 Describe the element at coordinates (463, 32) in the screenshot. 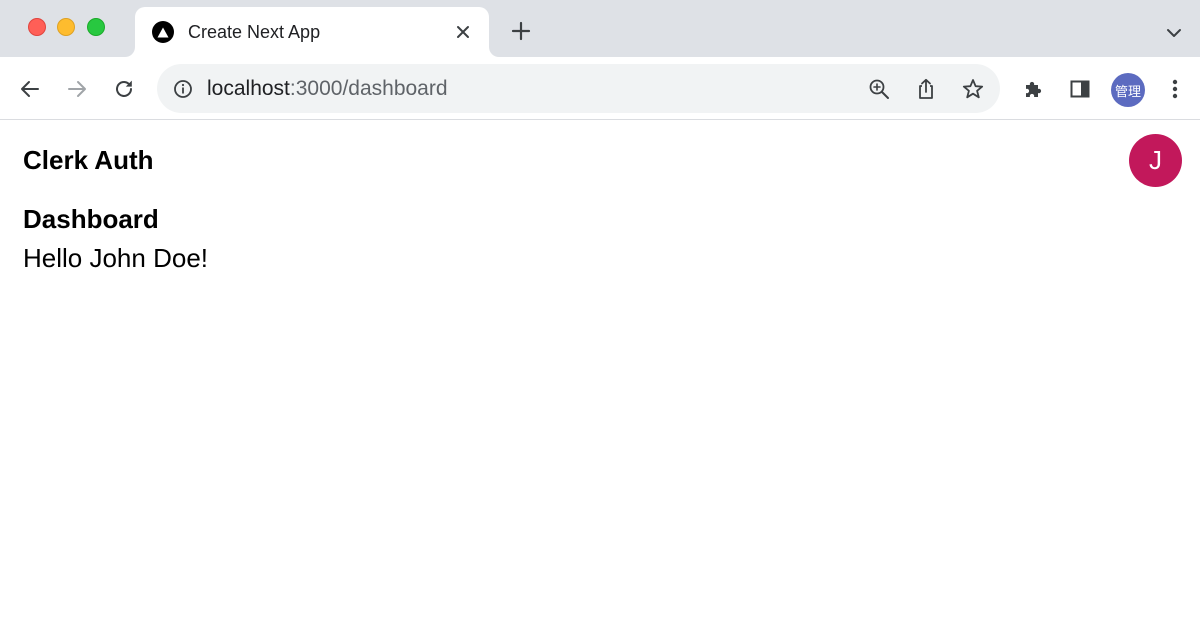

I see `tab-close-icon` at that location.